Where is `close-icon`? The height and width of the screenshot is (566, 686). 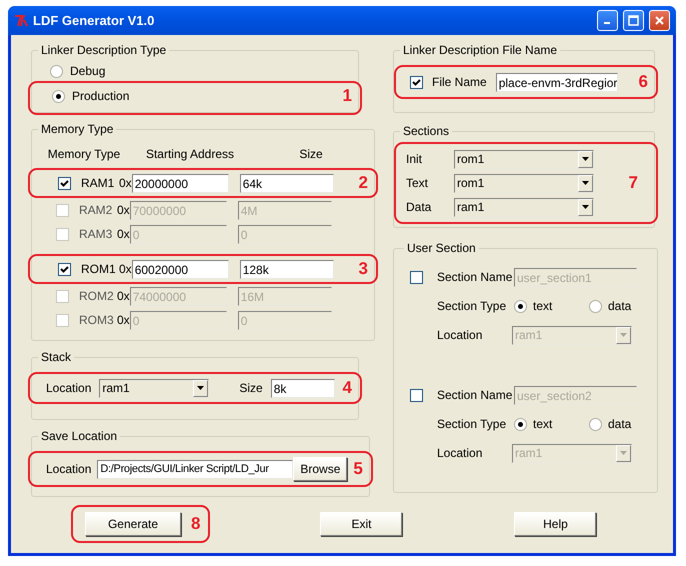
close-icon is located at coordinates (659, 20).